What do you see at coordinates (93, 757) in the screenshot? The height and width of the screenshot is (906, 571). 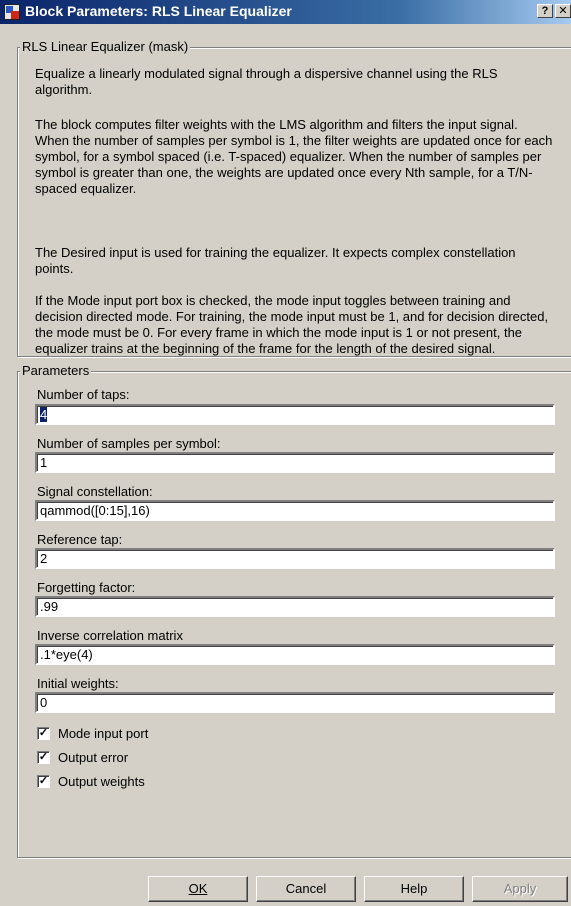 I see `output-error-label: Output error` at bounding box center [93, 757].